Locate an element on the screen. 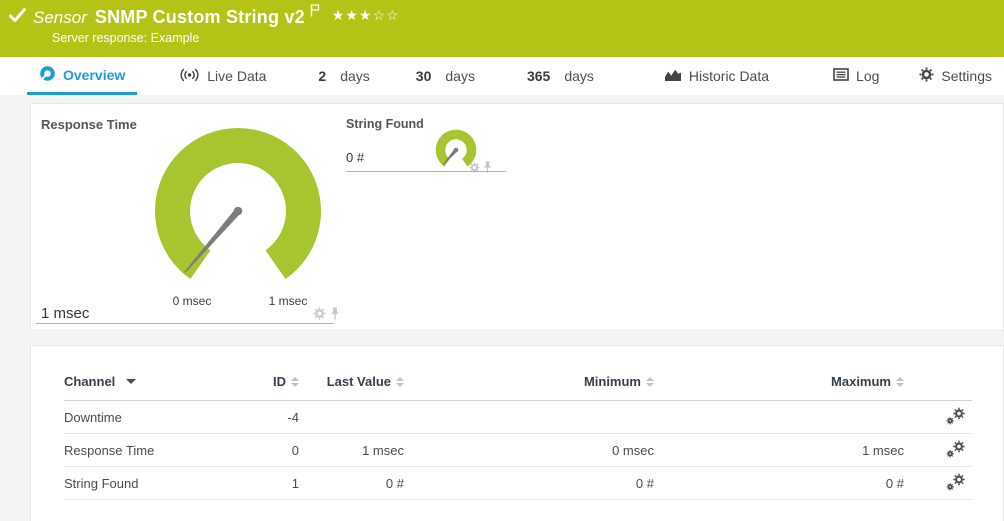 This screenshot has width=1004, height=521. response-time-widget-title: Response Time is located at coordinates (89, 124).